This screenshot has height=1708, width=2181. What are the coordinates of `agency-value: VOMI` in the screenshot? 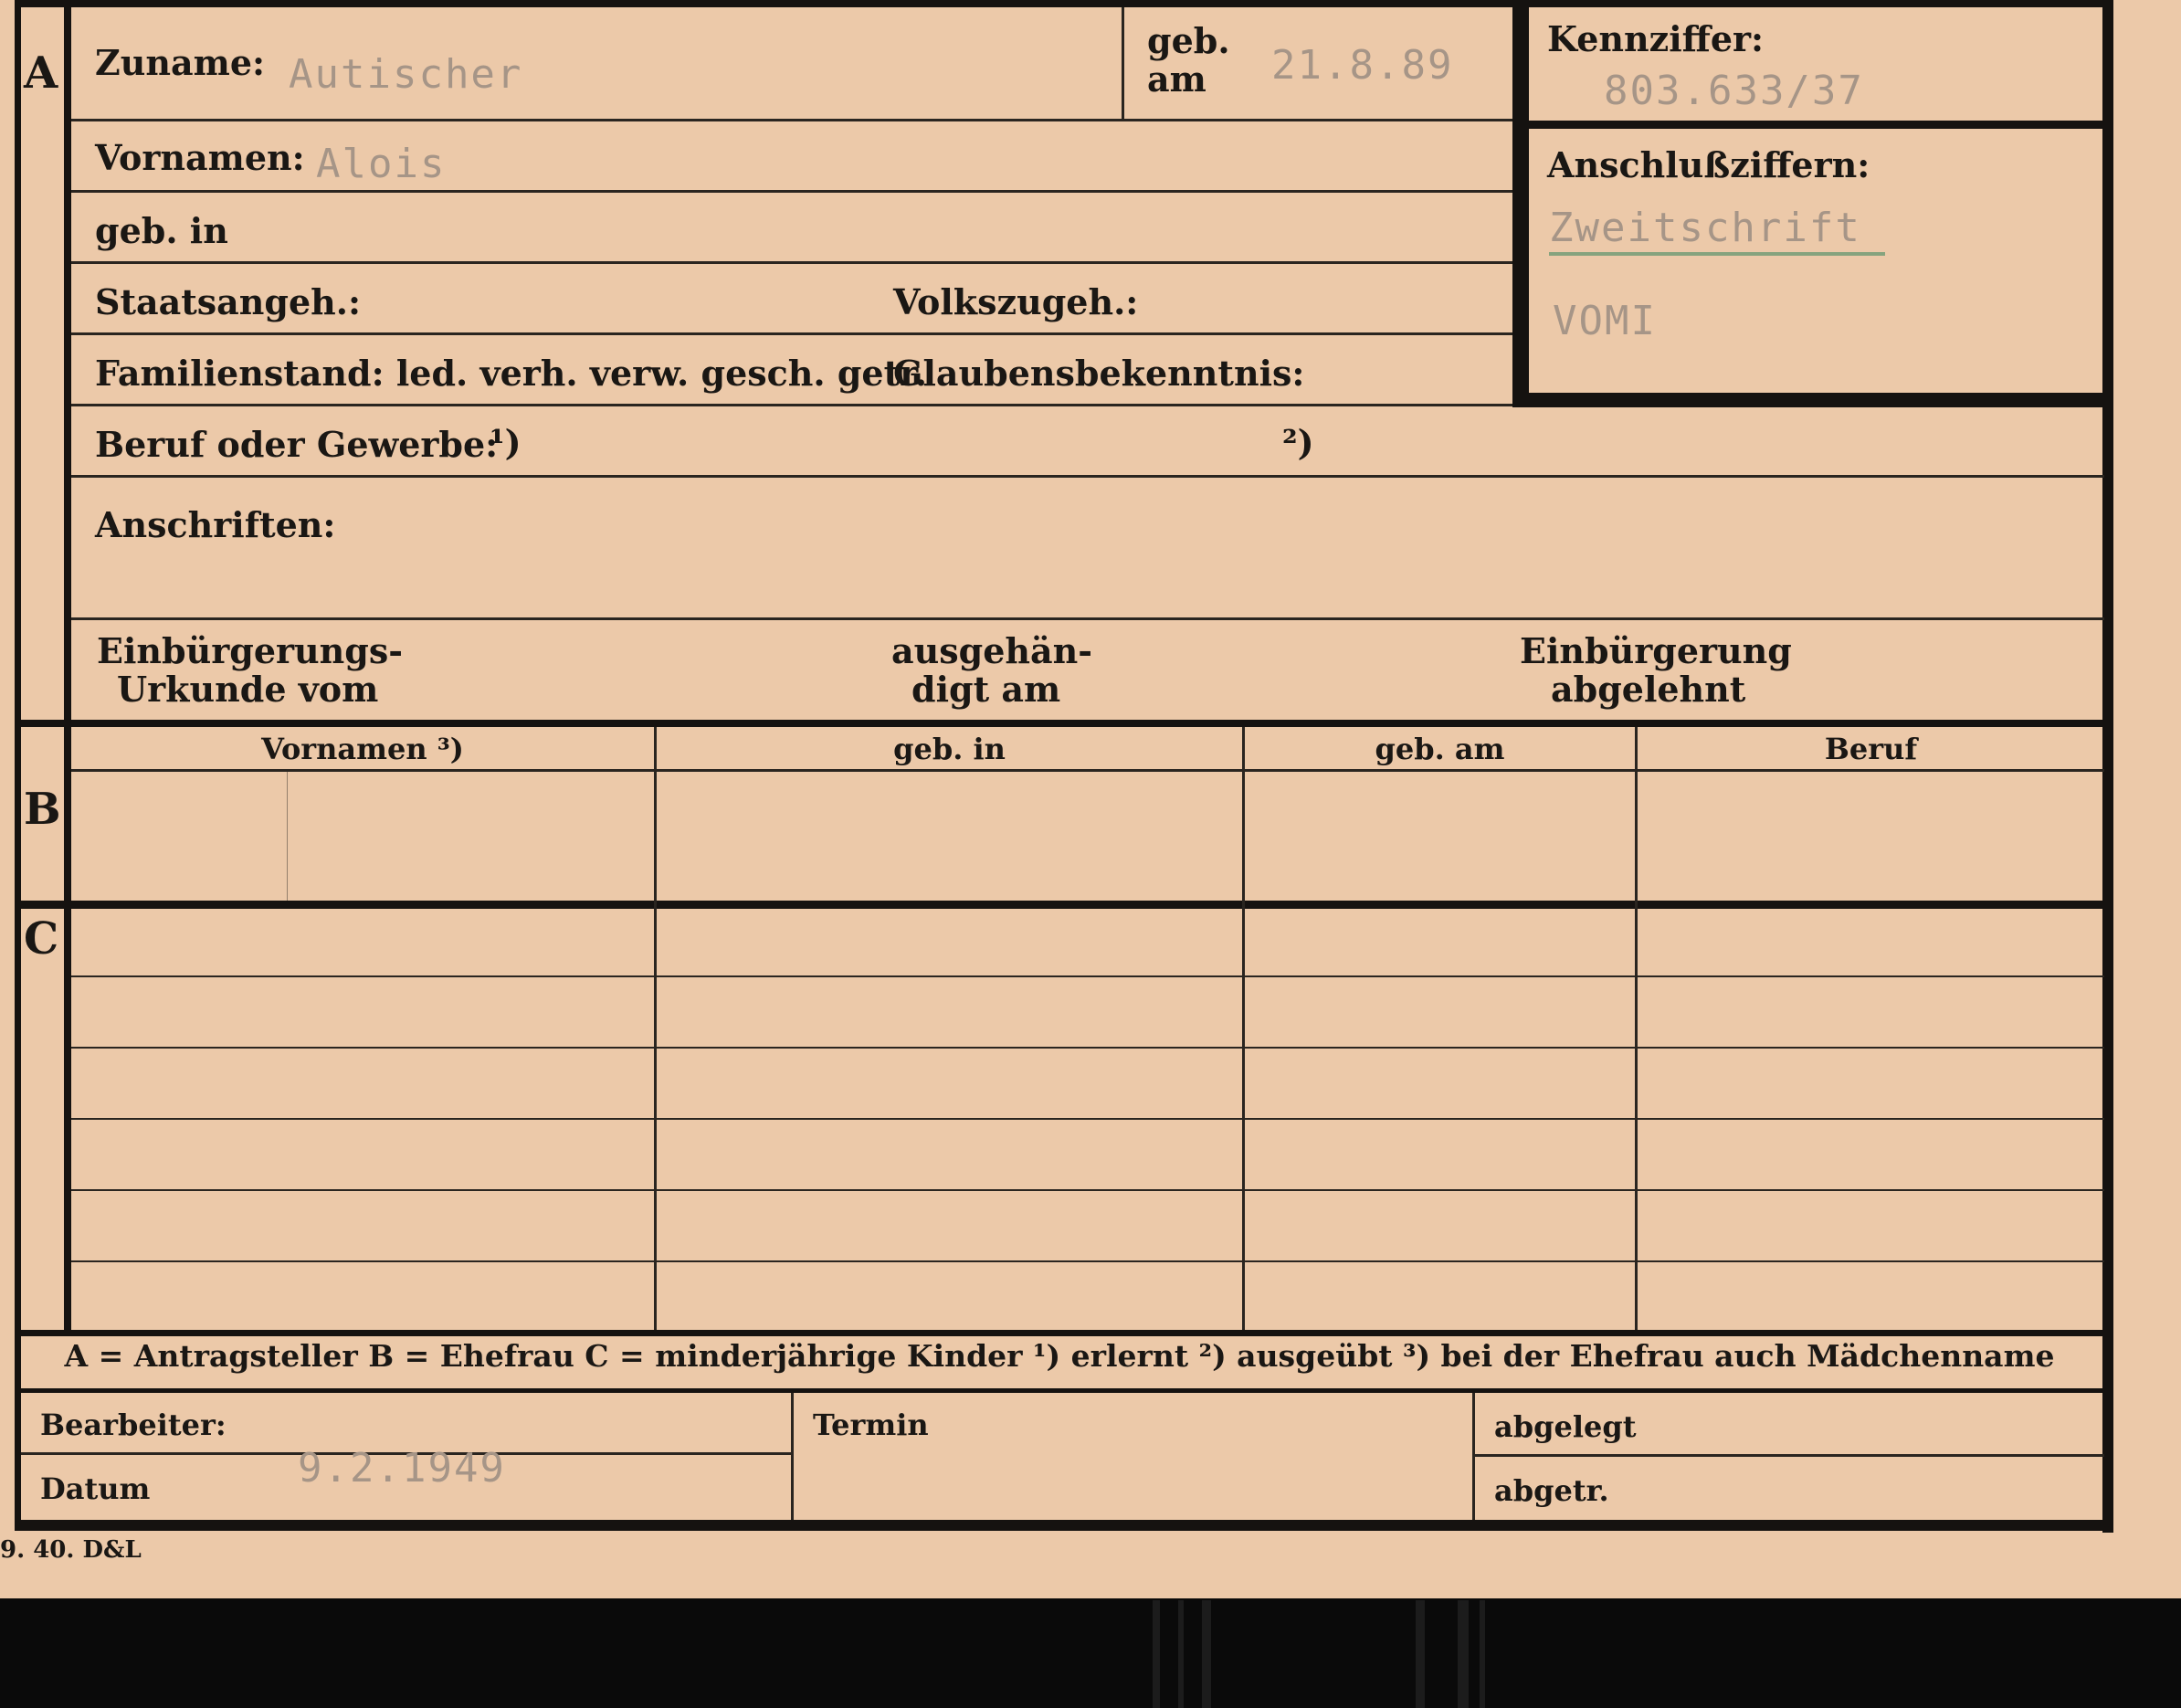 It's located at (1605, 321).